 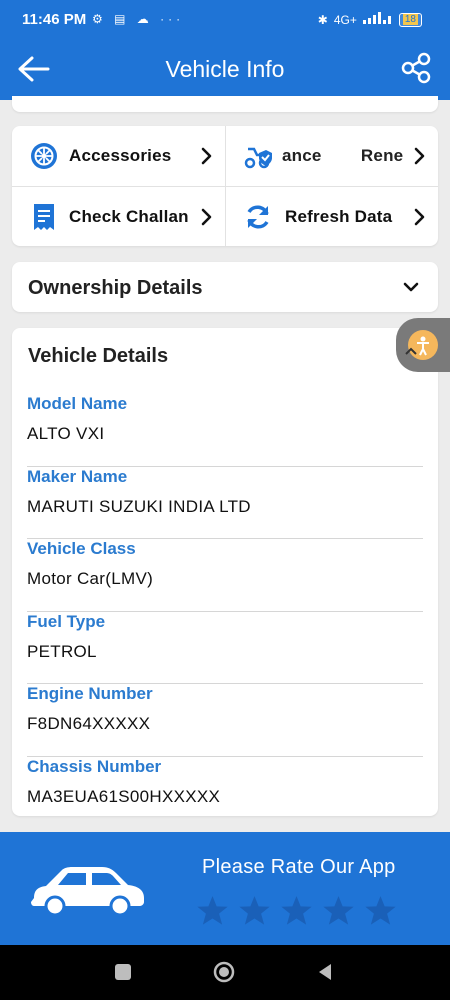 What do you see at coordinates (138, 19) in the screenshot?
I see `status-notification-icons: ⚙ ▤ ☁ ···` at bounding box center [138, 19].